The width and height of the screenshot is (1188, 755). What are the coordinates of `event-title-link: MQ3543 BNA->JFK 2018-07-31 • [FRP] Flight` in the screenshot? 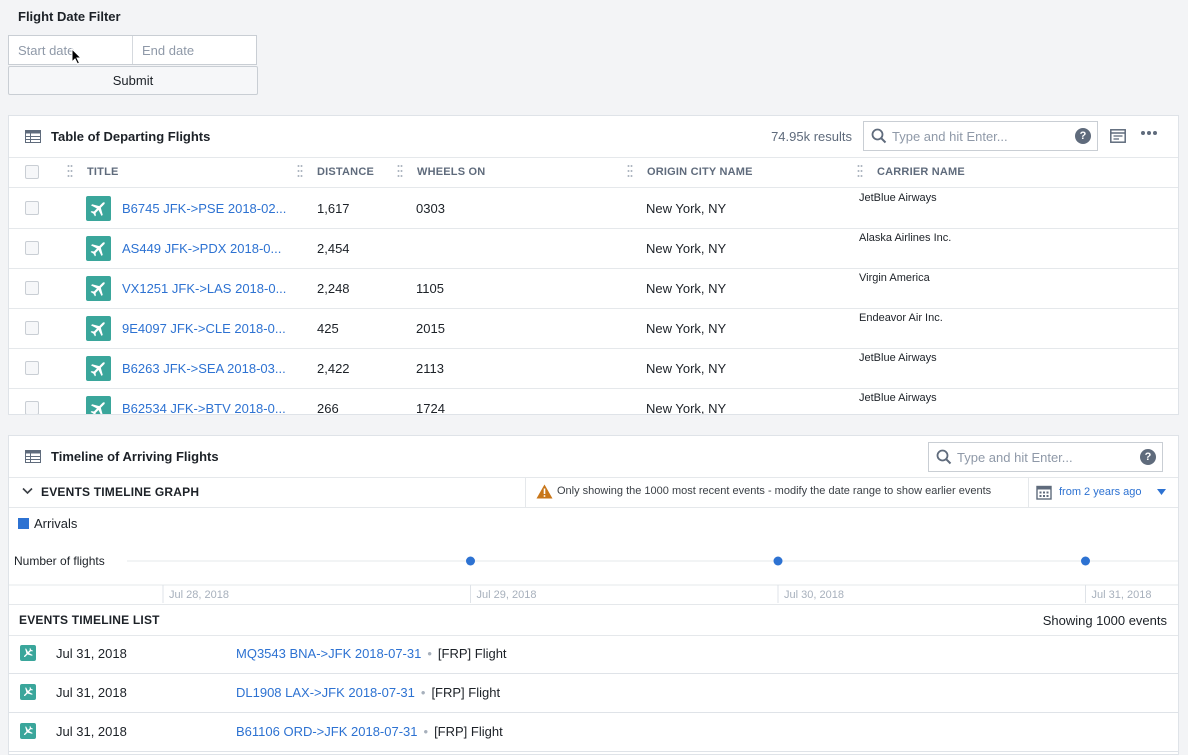 It's located at (371, 653).